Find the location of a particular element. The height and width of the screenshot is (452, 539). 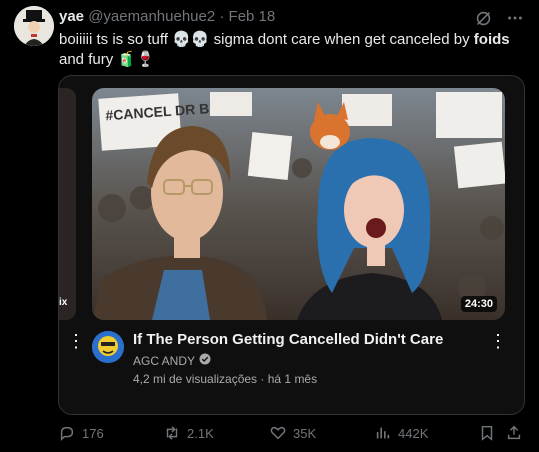

like-count: 35K is located at coordinates (305, 433).